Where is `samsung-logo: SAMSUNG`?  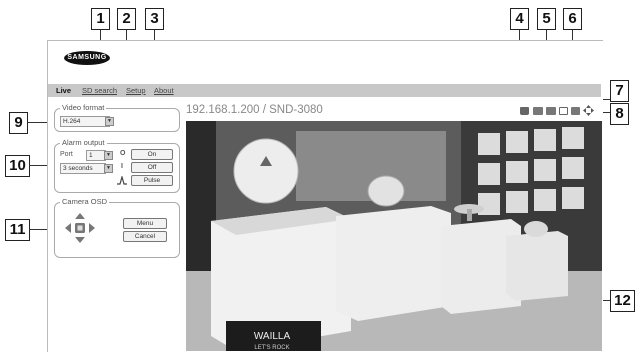
samsung-logo: SAMSUNG is located at coordinates (87, 58).